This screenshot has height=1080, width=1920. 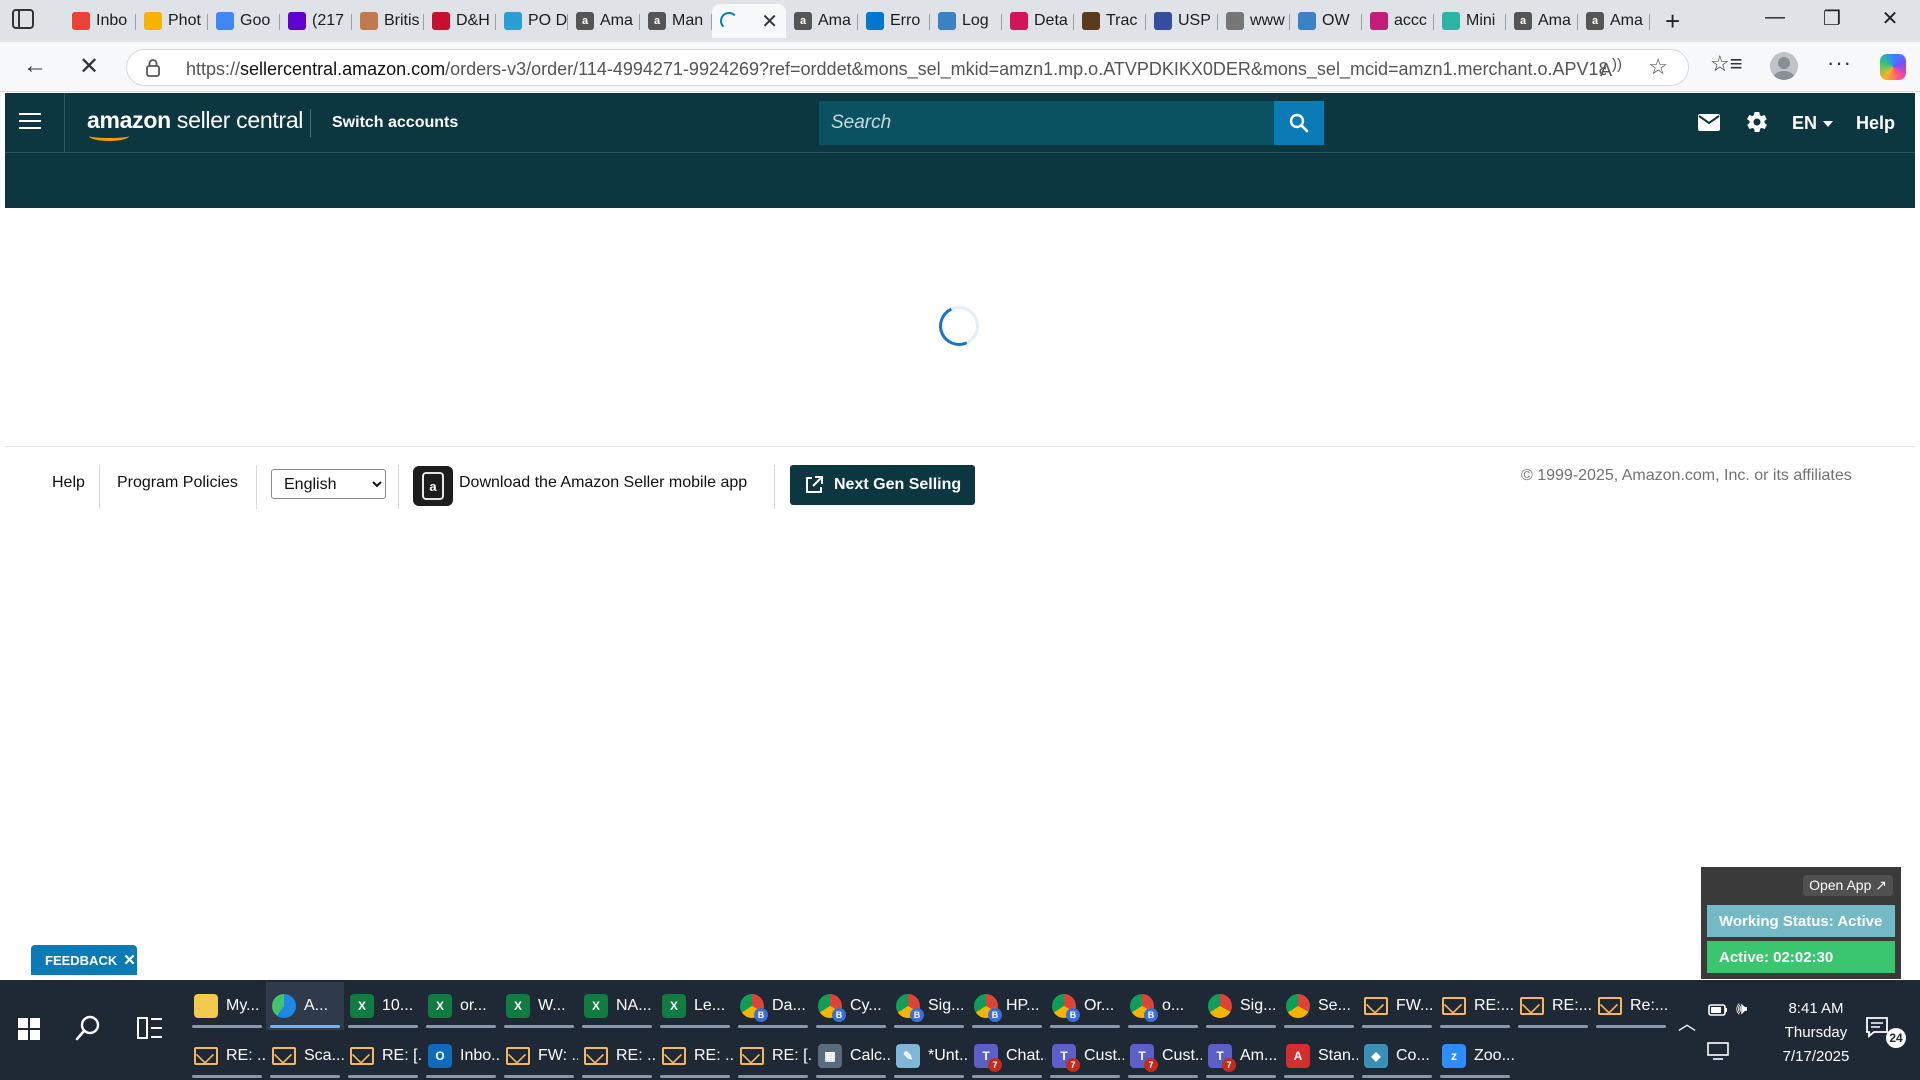 What do you see at coordinates (1893, 67) in the screenshot?
I see `copilot-icon` at bounding box center [1893, 67].